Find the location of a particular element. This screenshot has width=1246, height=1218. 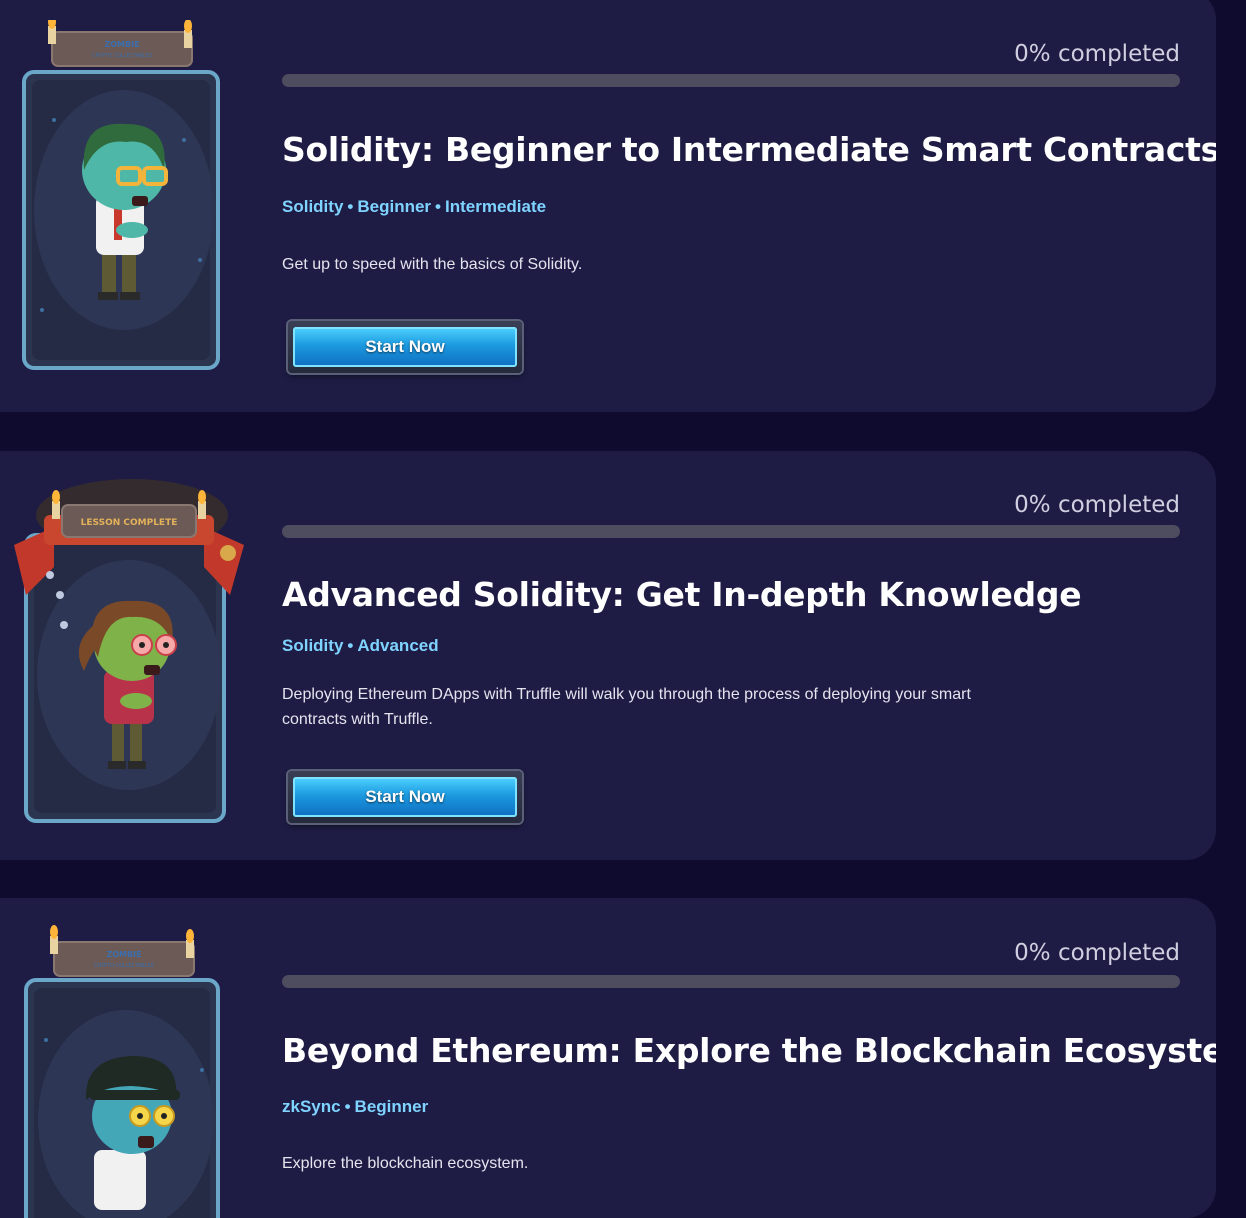

badge-text: LESSON COMPLETE is located at coordinates (129, 523).